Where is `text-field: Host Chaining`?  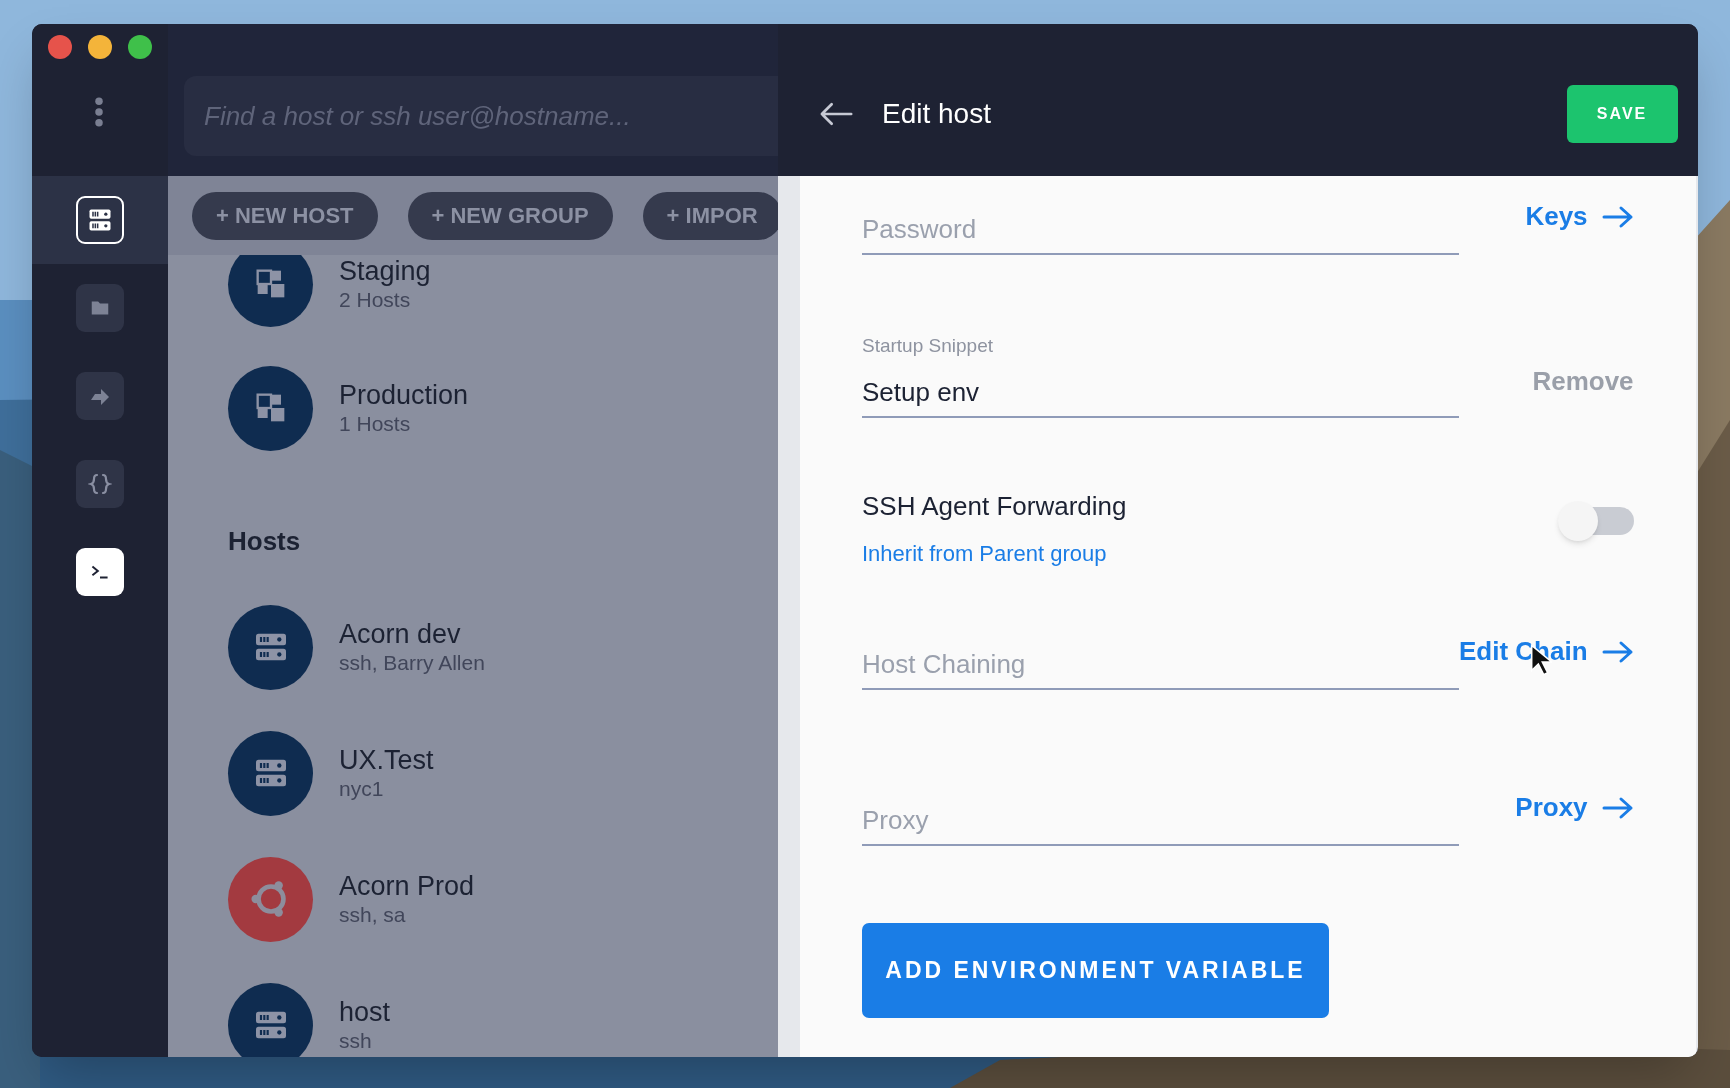 text-field: Host Chaining is located at coordinates (1160, 665).